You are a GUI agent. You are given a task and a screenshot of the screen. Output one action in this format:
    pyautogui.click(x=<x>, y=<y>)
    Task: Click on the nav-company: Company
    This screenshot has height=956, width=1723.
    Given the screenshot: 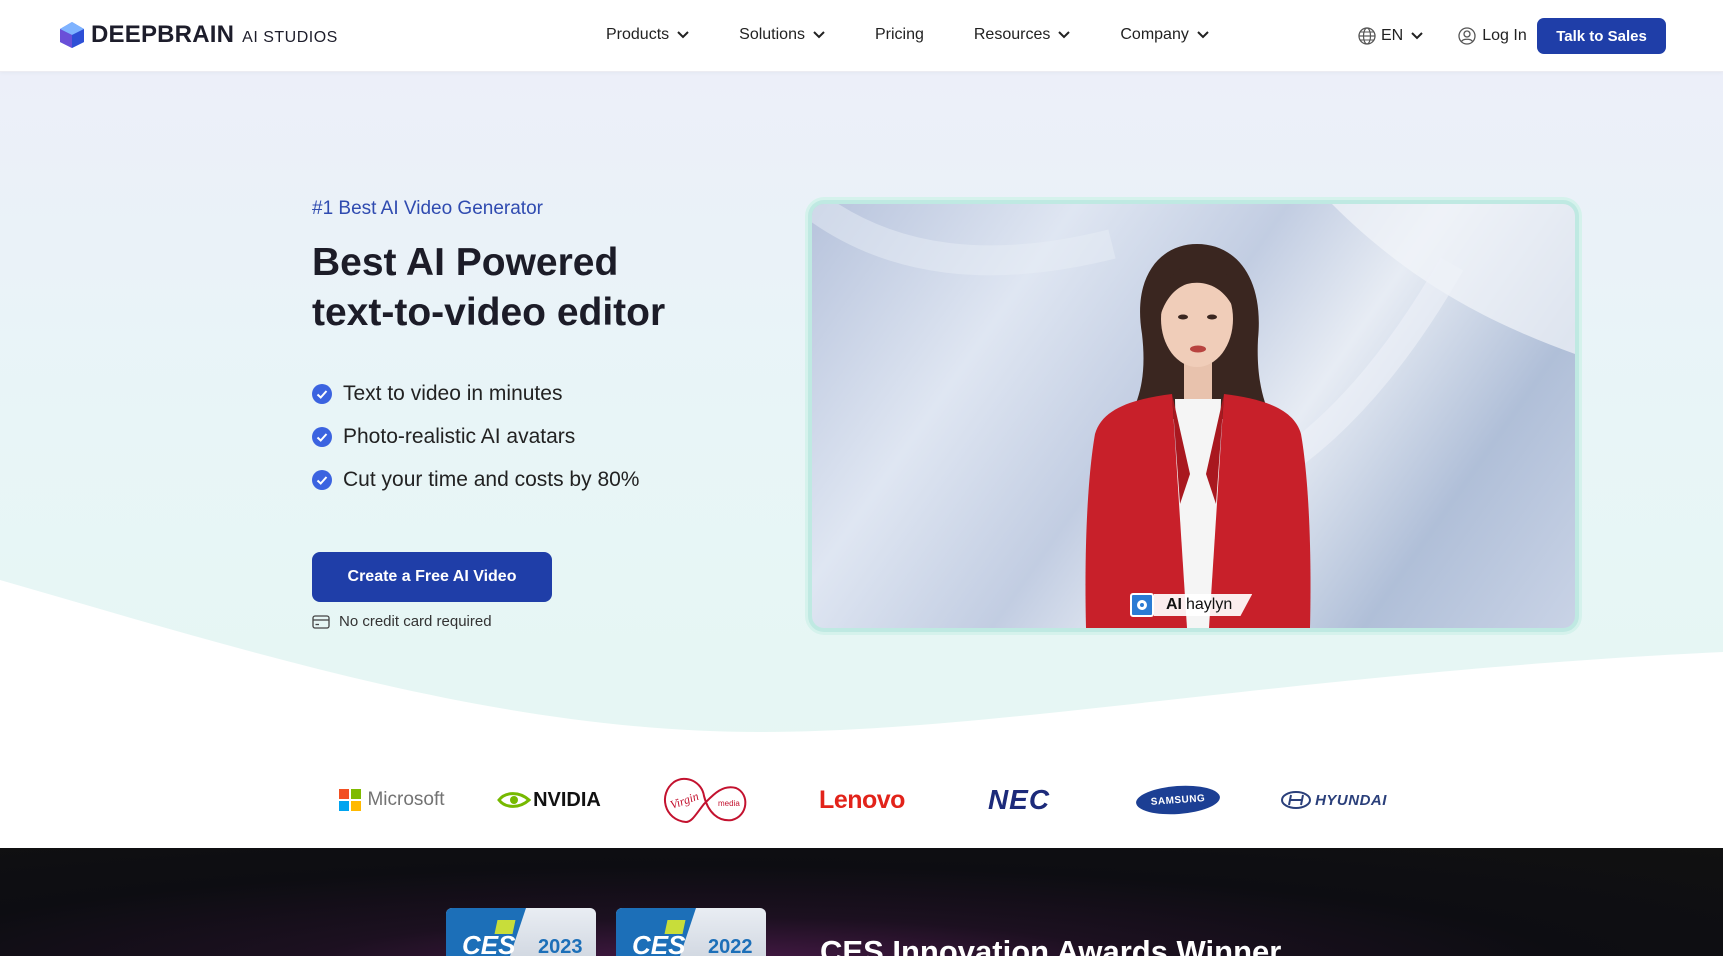 What is the action you would take?
    pyautogui.click(x=1164, y=35)
    